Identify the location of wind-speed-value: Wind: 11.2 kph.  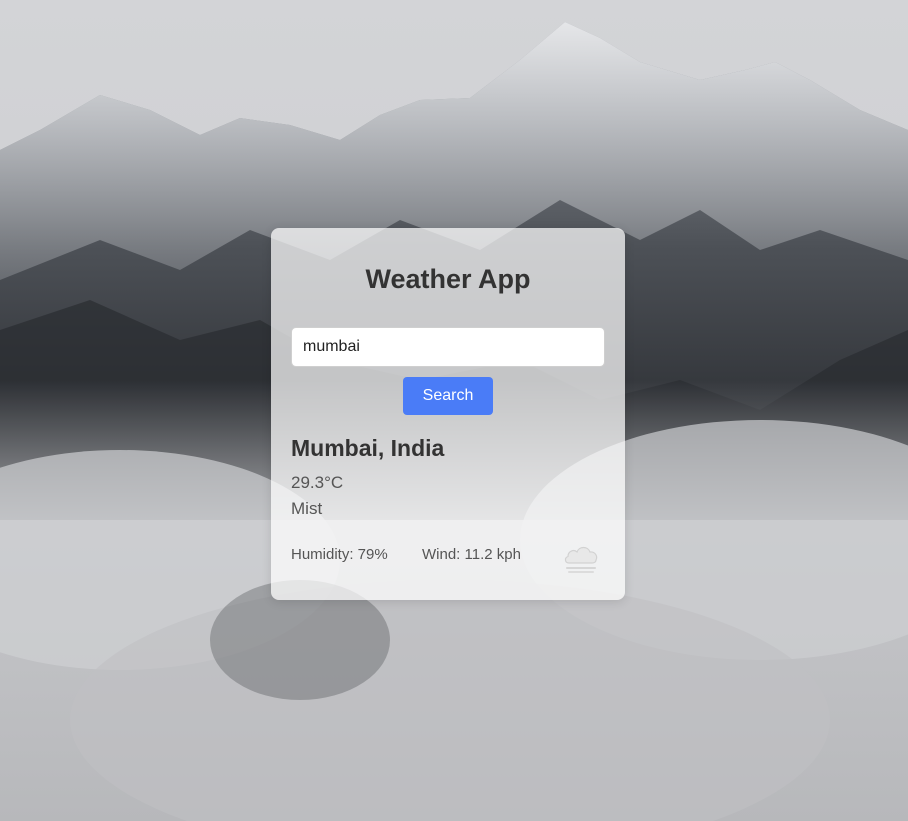
(471, 554).